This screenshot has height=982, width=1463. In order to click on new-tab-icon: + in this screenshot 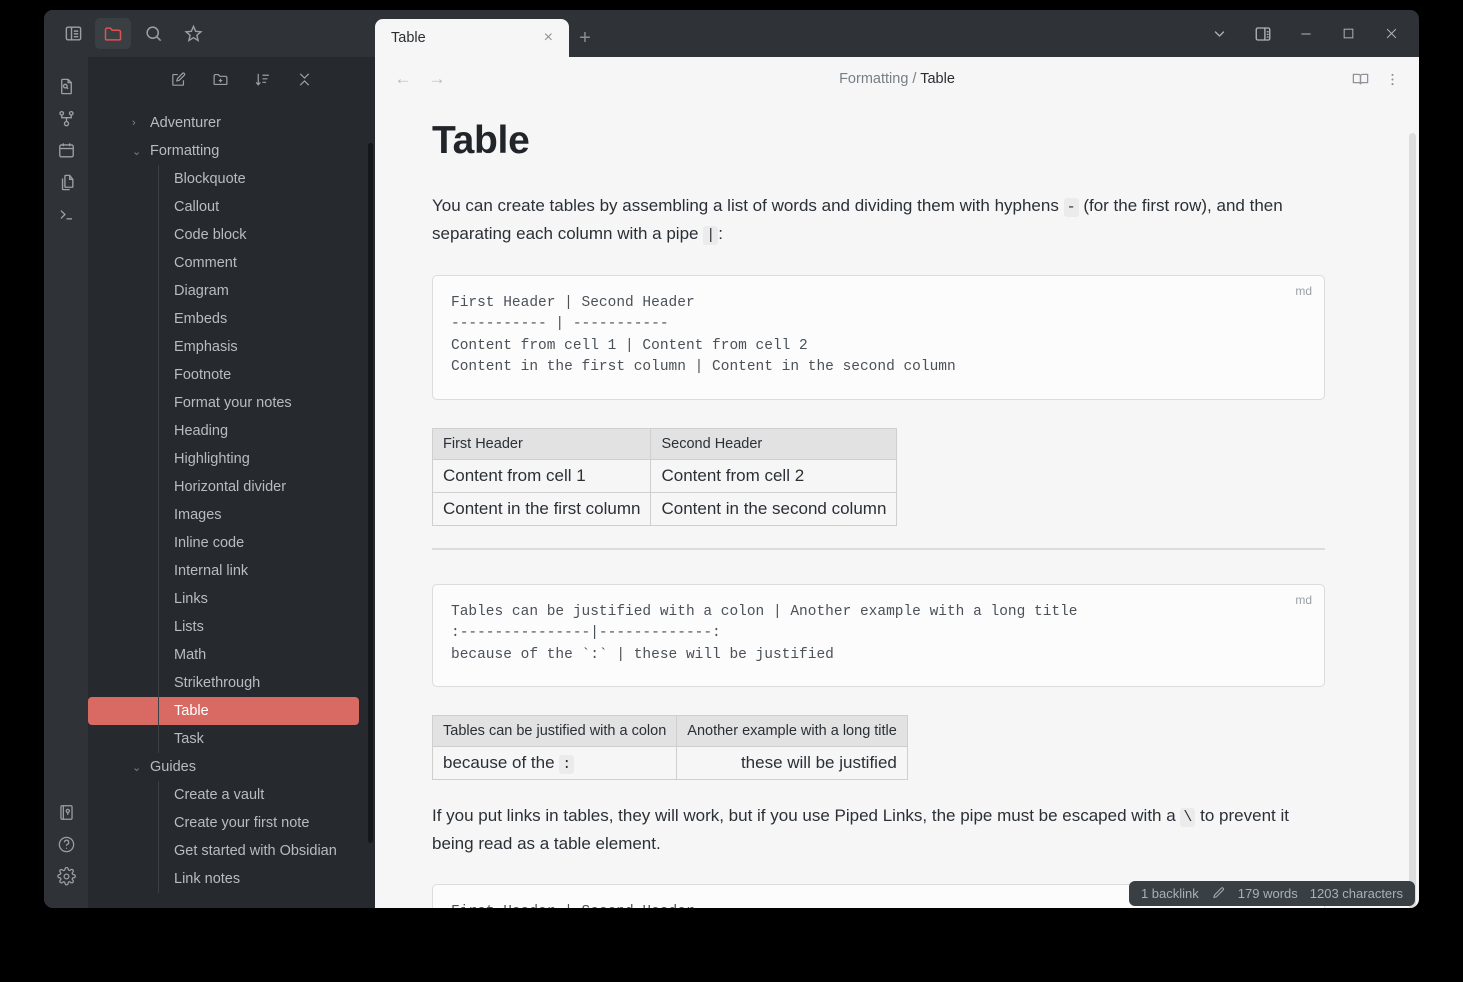, I will do `click(585, 38)`.